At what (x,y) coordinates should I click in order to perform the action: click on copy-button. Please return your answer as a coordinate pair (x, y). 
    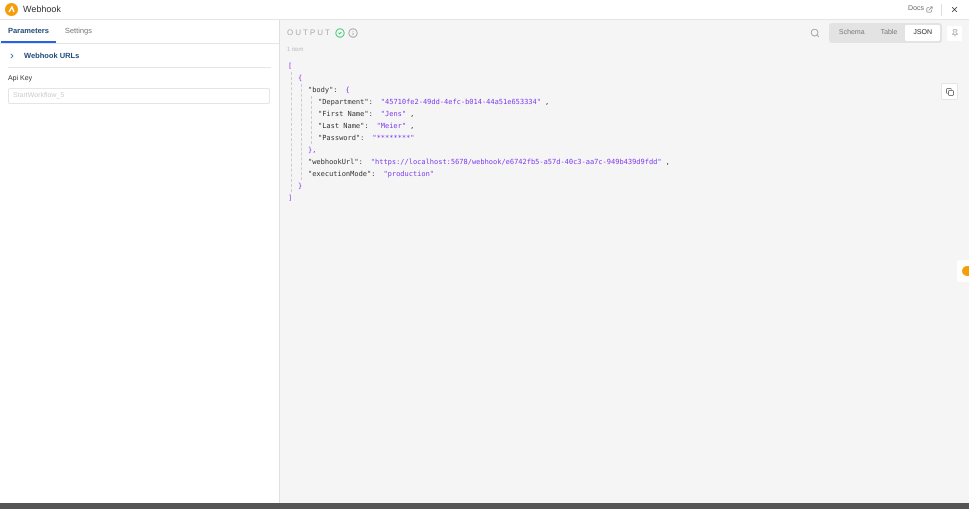
    Looking at the image, I should click on (949, 91).